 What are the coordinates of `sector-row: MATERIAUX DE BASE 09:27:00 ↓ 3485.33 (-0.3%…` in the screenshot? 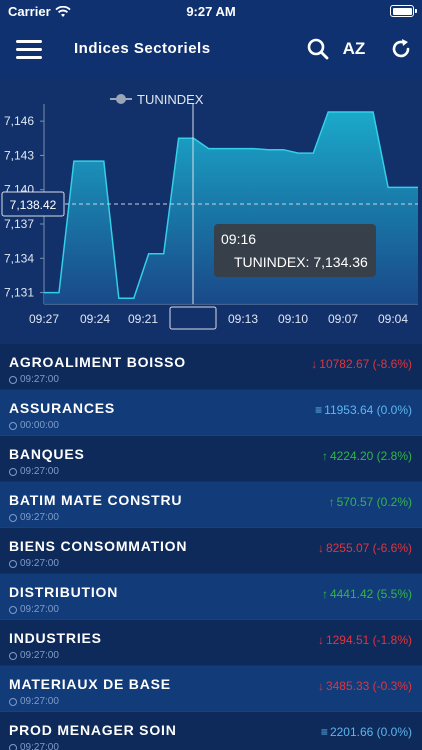 It's located at (211, 689).